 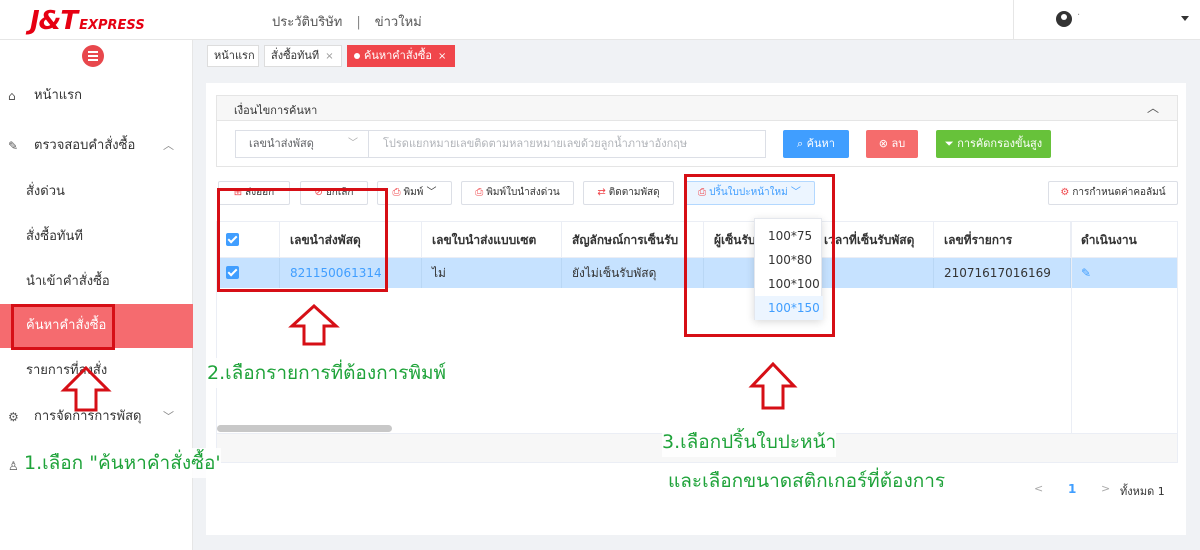 I want to click on search-button: ⌕ ค้นหา, so click(x=816, y=144).